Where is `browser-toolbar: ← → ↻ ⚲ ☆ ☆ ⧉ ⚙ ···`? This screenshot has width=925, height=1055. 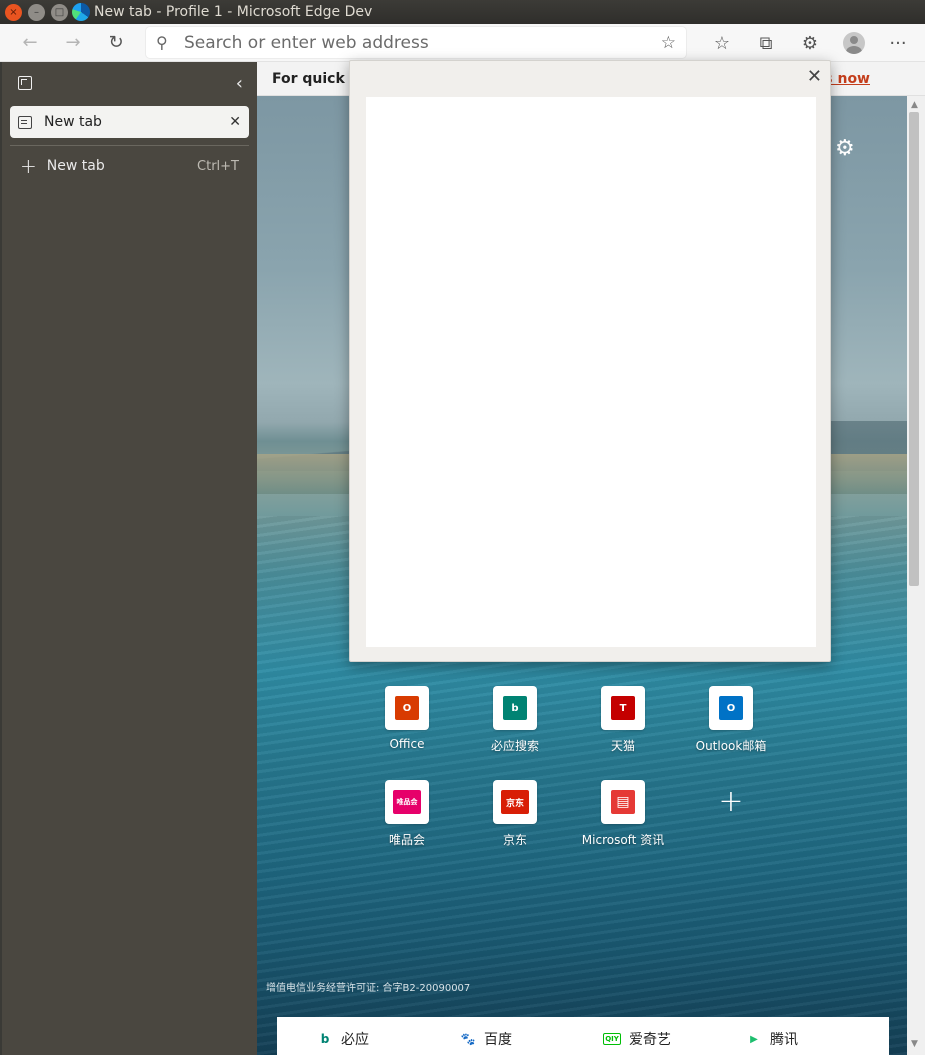
browser-toolbar: ← → ↻ ⚲ ☆ ☆ ⧉ ⚙ ··· is located at coordinates (462, 43).